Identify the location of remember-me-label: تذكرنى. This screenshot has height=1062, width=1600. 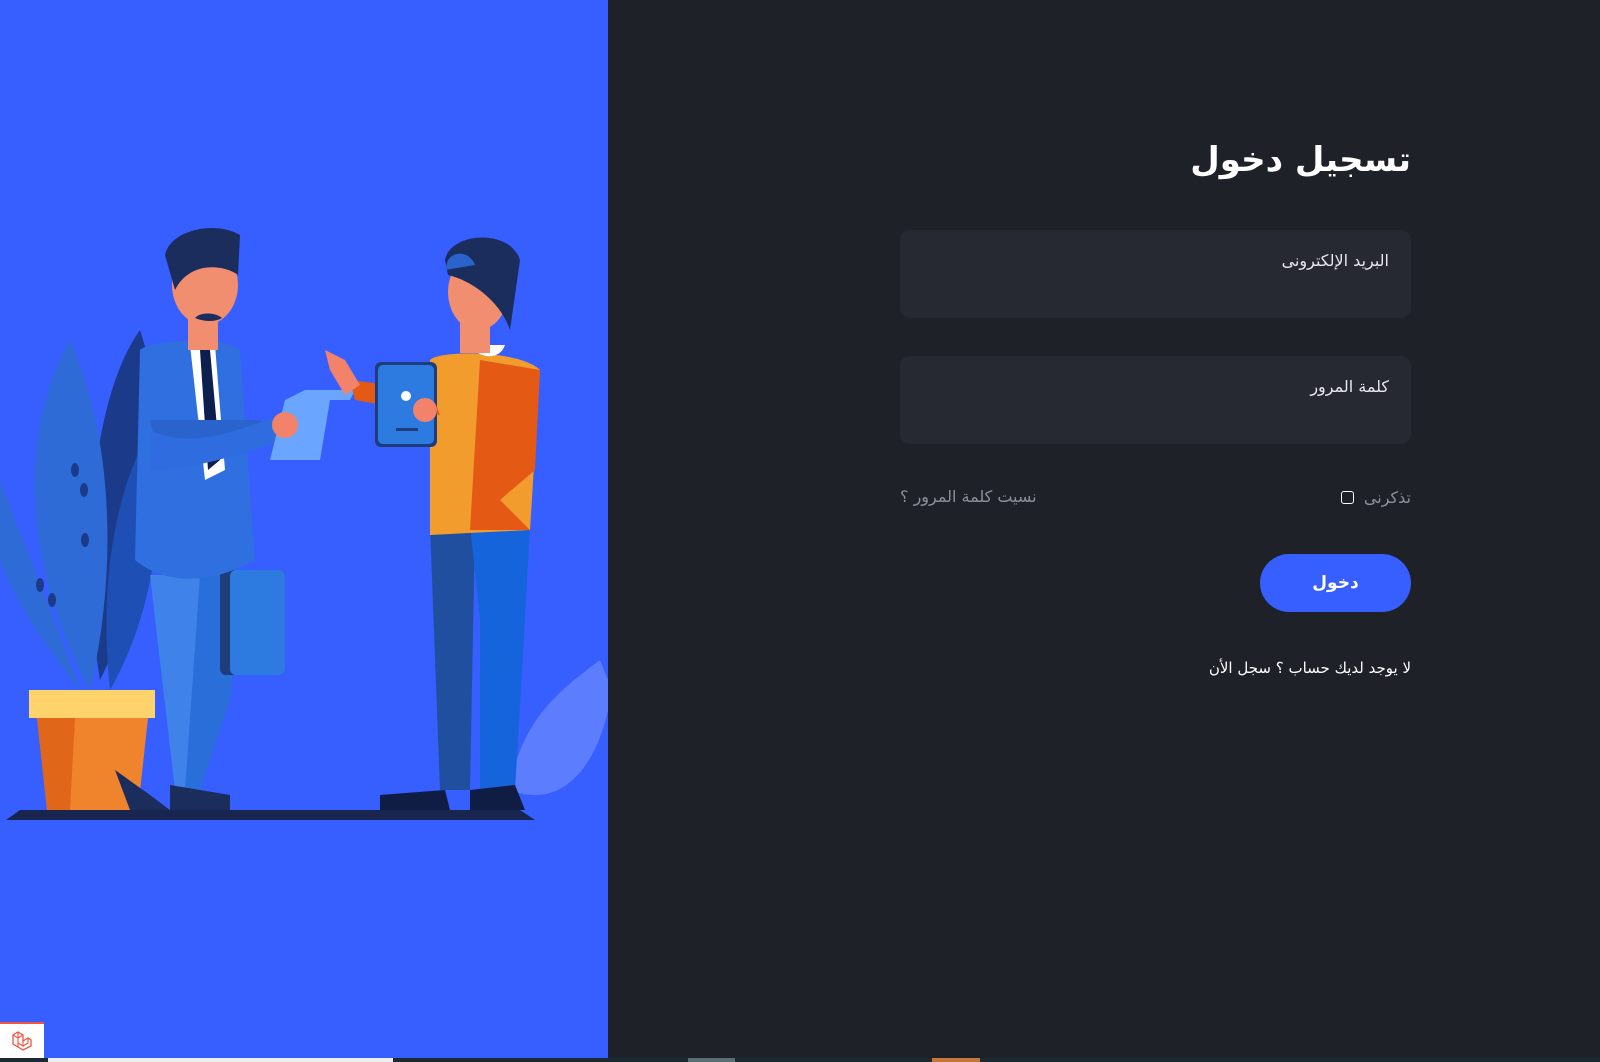
(1387, 497).